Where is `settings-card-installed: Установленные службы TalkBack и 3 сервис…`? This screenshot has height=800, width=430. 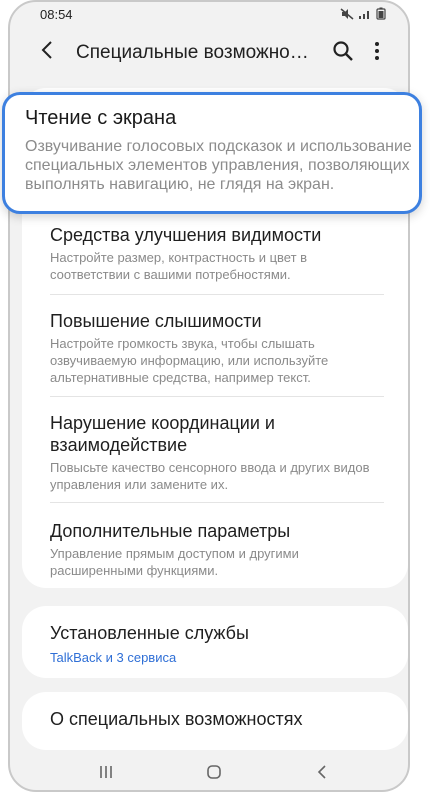 settings-card-installed: Установленные службы TalkBack и 3 сервис… is located at coordinates (215, 642).